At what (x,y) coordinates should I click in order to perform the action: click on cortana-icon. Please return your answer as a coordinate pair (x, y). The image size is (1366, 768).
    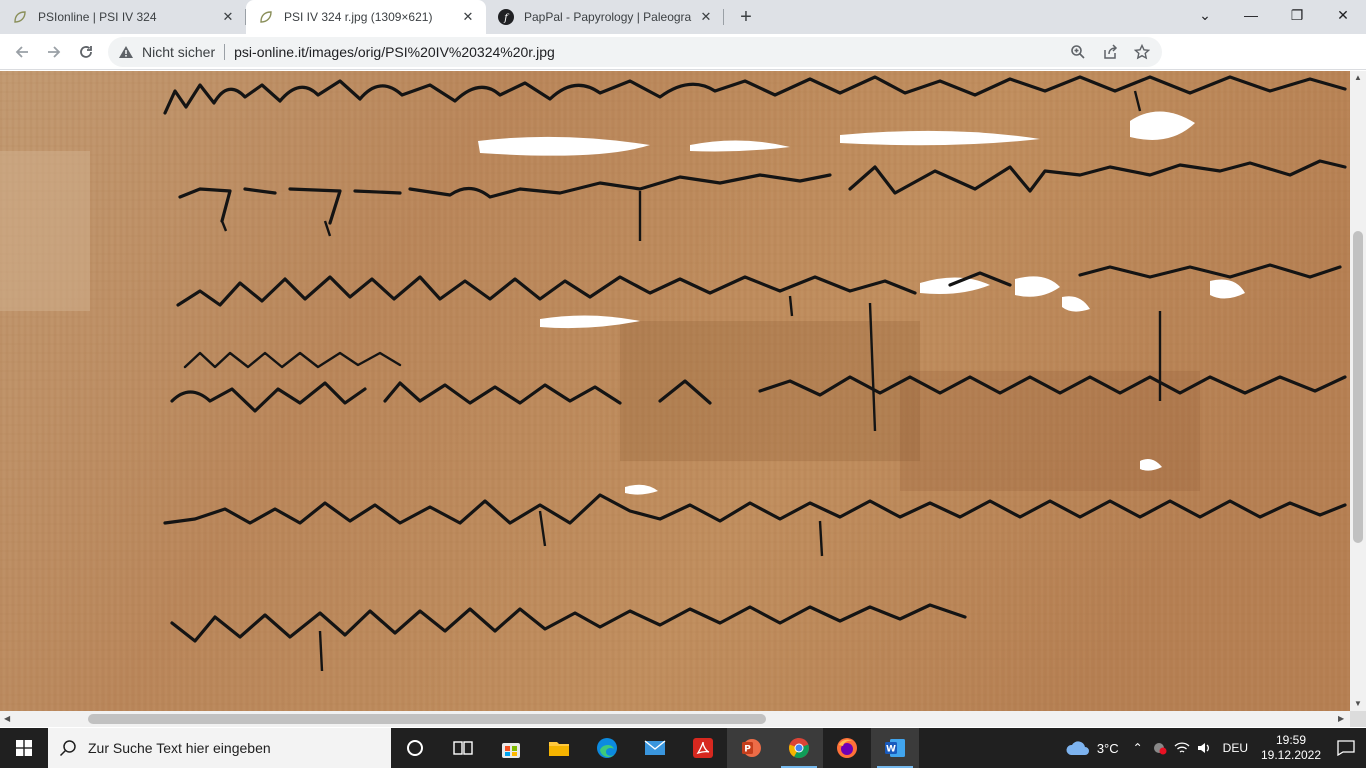
    Looking at the image, I should click on (415, 748).